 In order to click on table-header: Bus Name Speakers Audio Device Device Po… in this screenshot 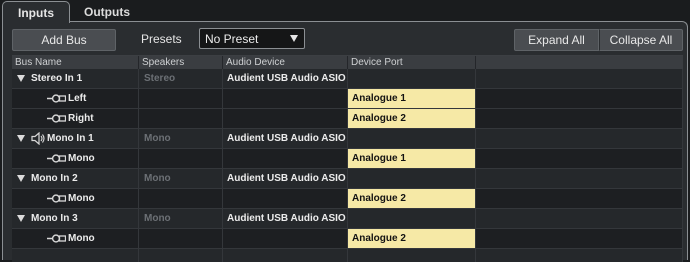, I will do `click(347, 62)`.